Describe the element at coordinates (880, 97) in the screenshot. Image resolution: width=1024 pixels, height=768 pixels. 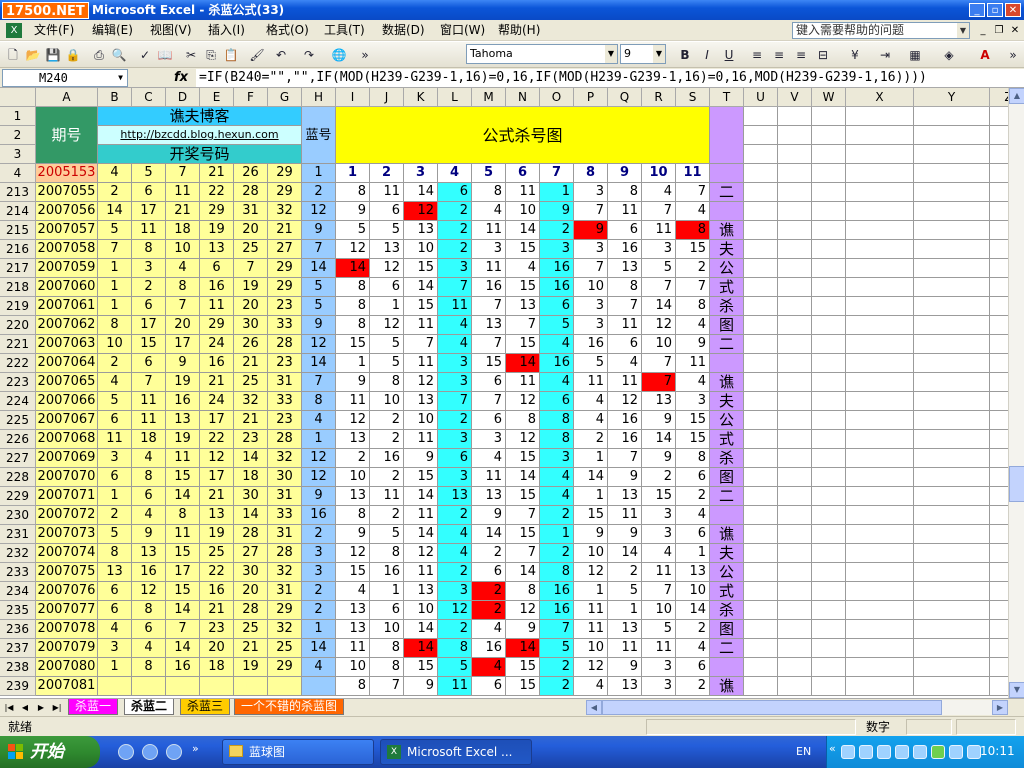
I see `column-header-x: X` at that location.